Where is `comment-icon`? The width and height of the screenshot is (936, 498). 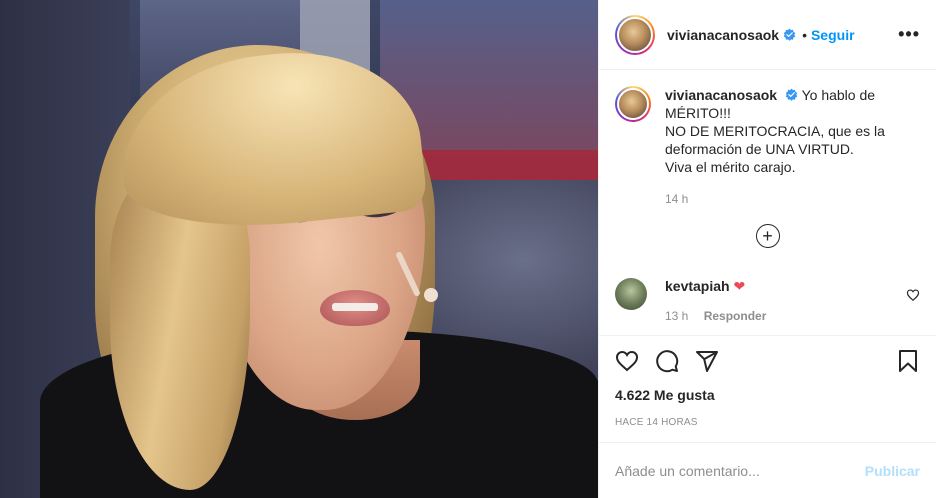
comment-icon is located at coordinates (667, 361).